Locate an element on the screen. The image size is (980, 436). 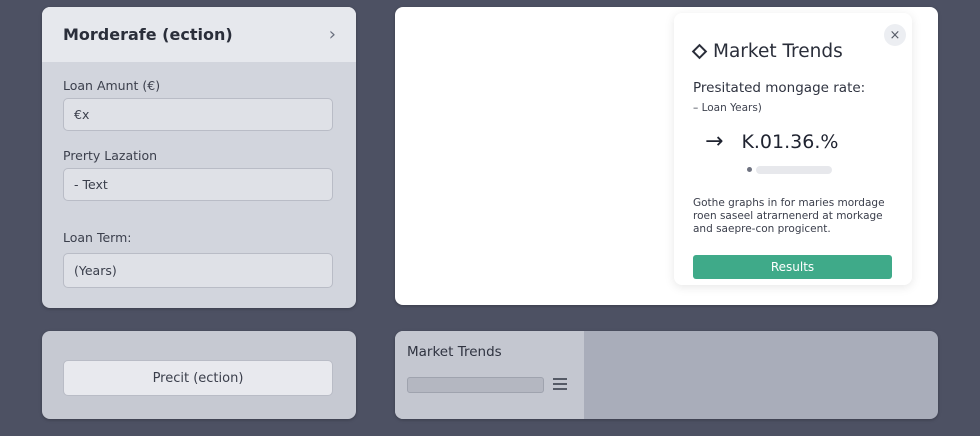
action-panel: Precit (ection) is located at coordinates (199, 375).